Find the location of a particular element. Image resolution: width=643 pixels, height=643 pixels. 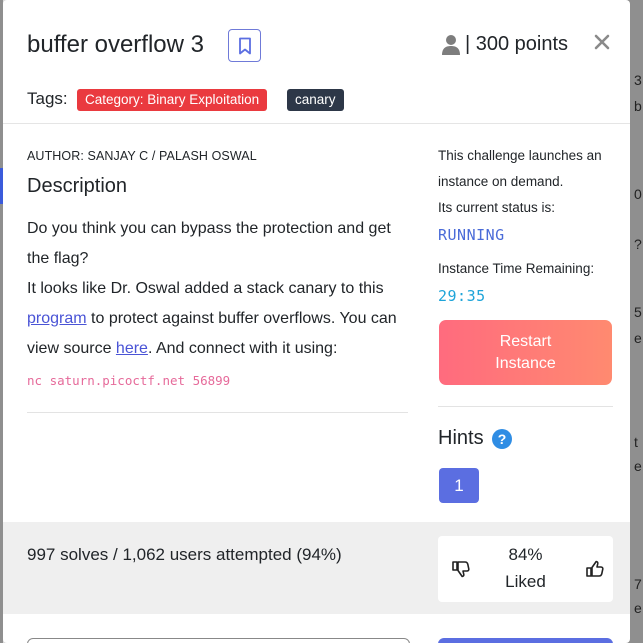

challenge-title: buffer overflow 3 is located at coordinates (115, 44).